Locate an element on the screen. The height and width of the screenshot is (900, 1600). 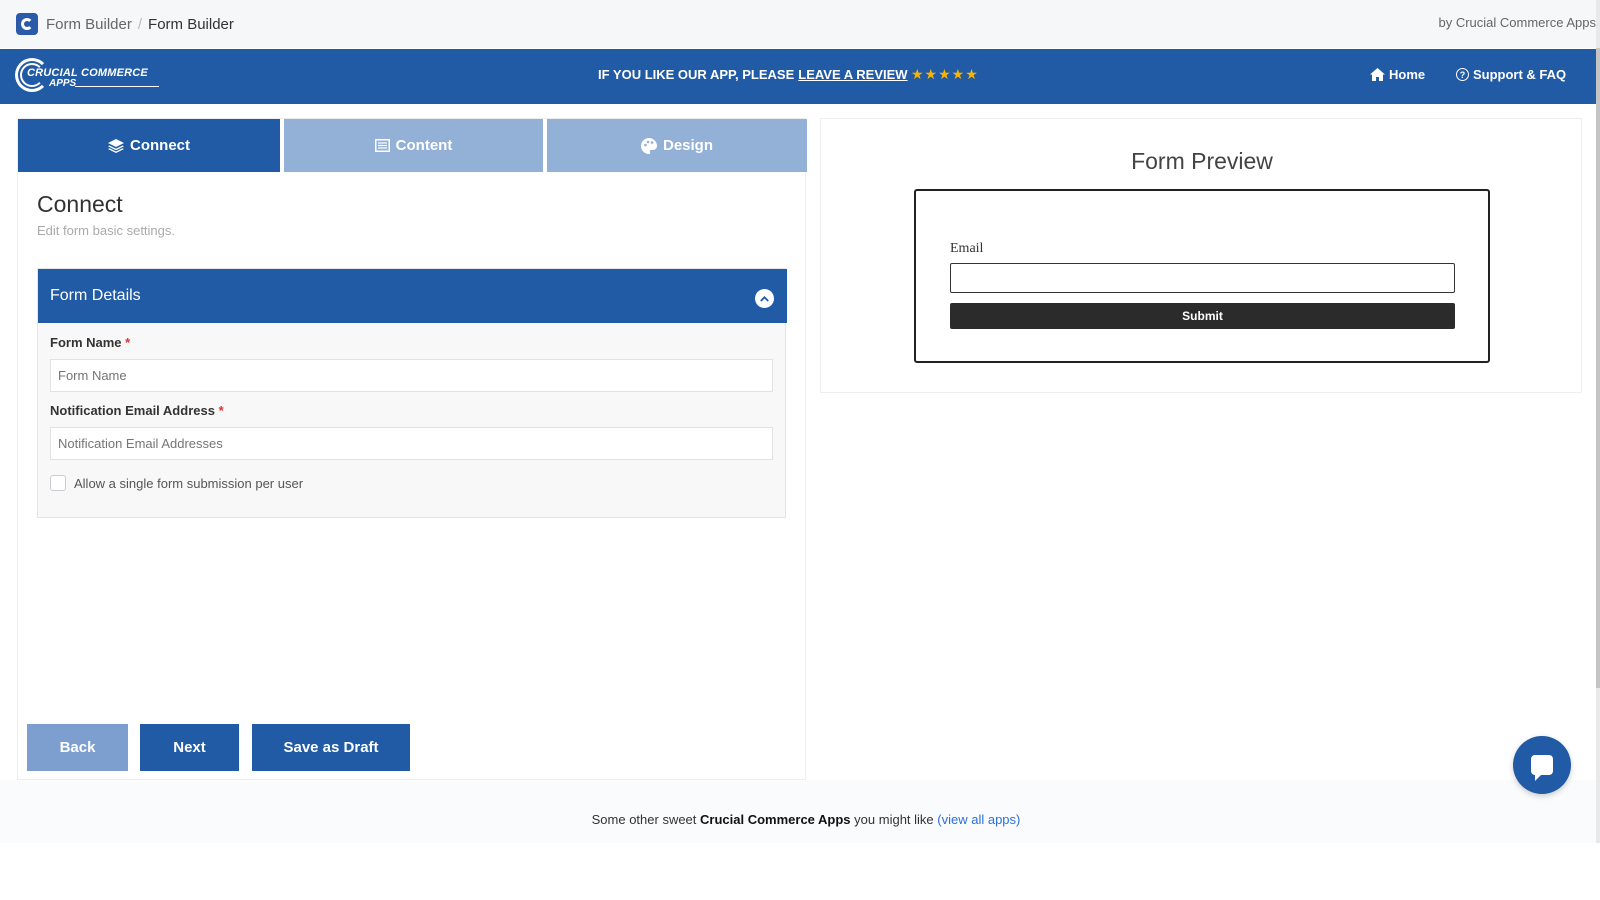
form-name-label: Form Name * is located at coordinates (90, 342).